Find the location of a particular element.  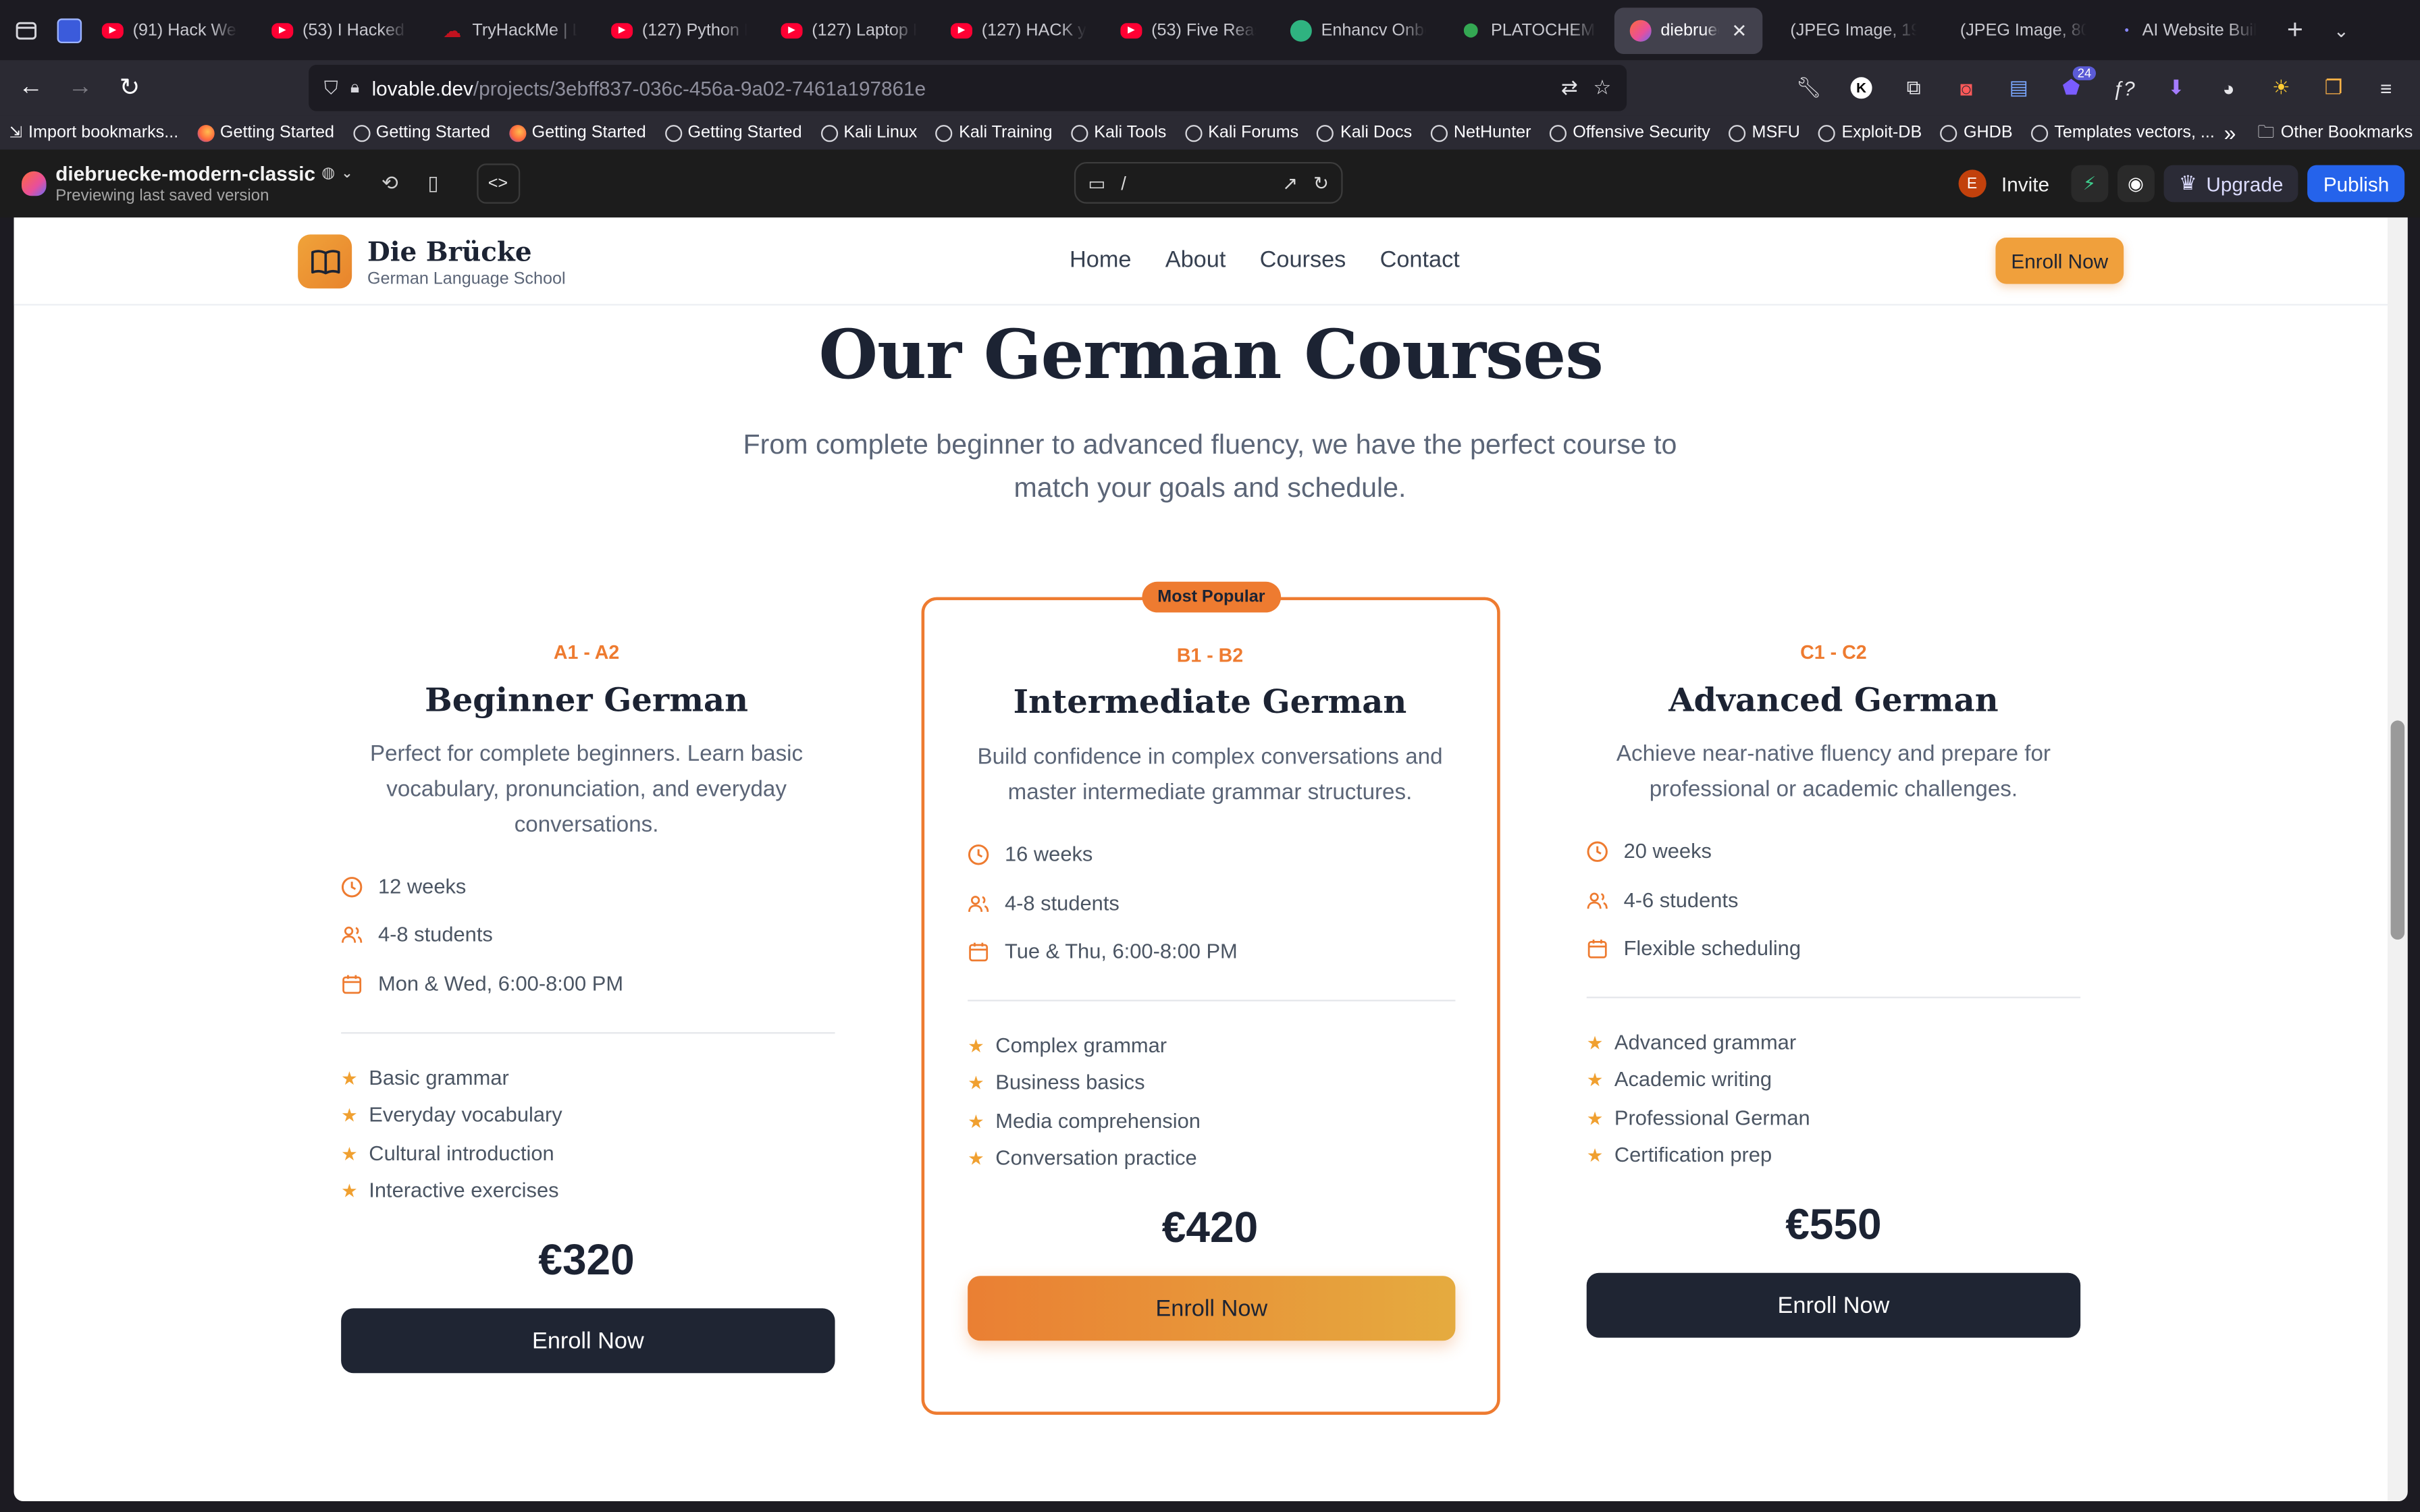

back-arrow-icon: ← is located at coordinates (30, 88).